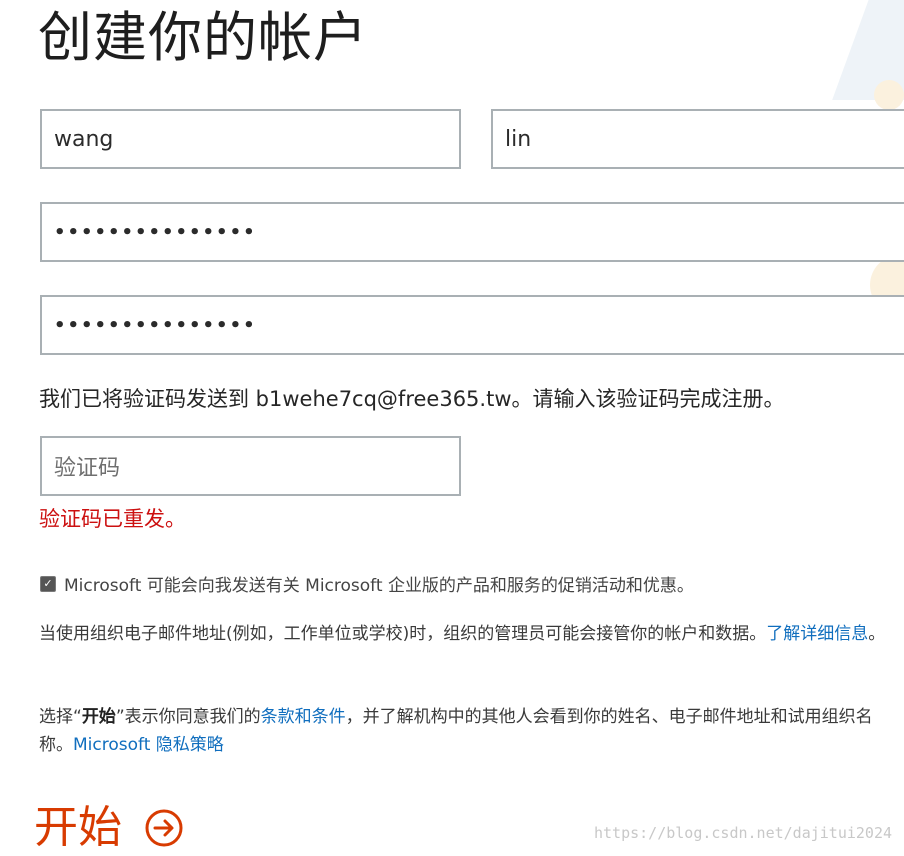  Describe the element at coordinates (518, 139) in the screenshot. I see `last-name-value: lin` at that location.